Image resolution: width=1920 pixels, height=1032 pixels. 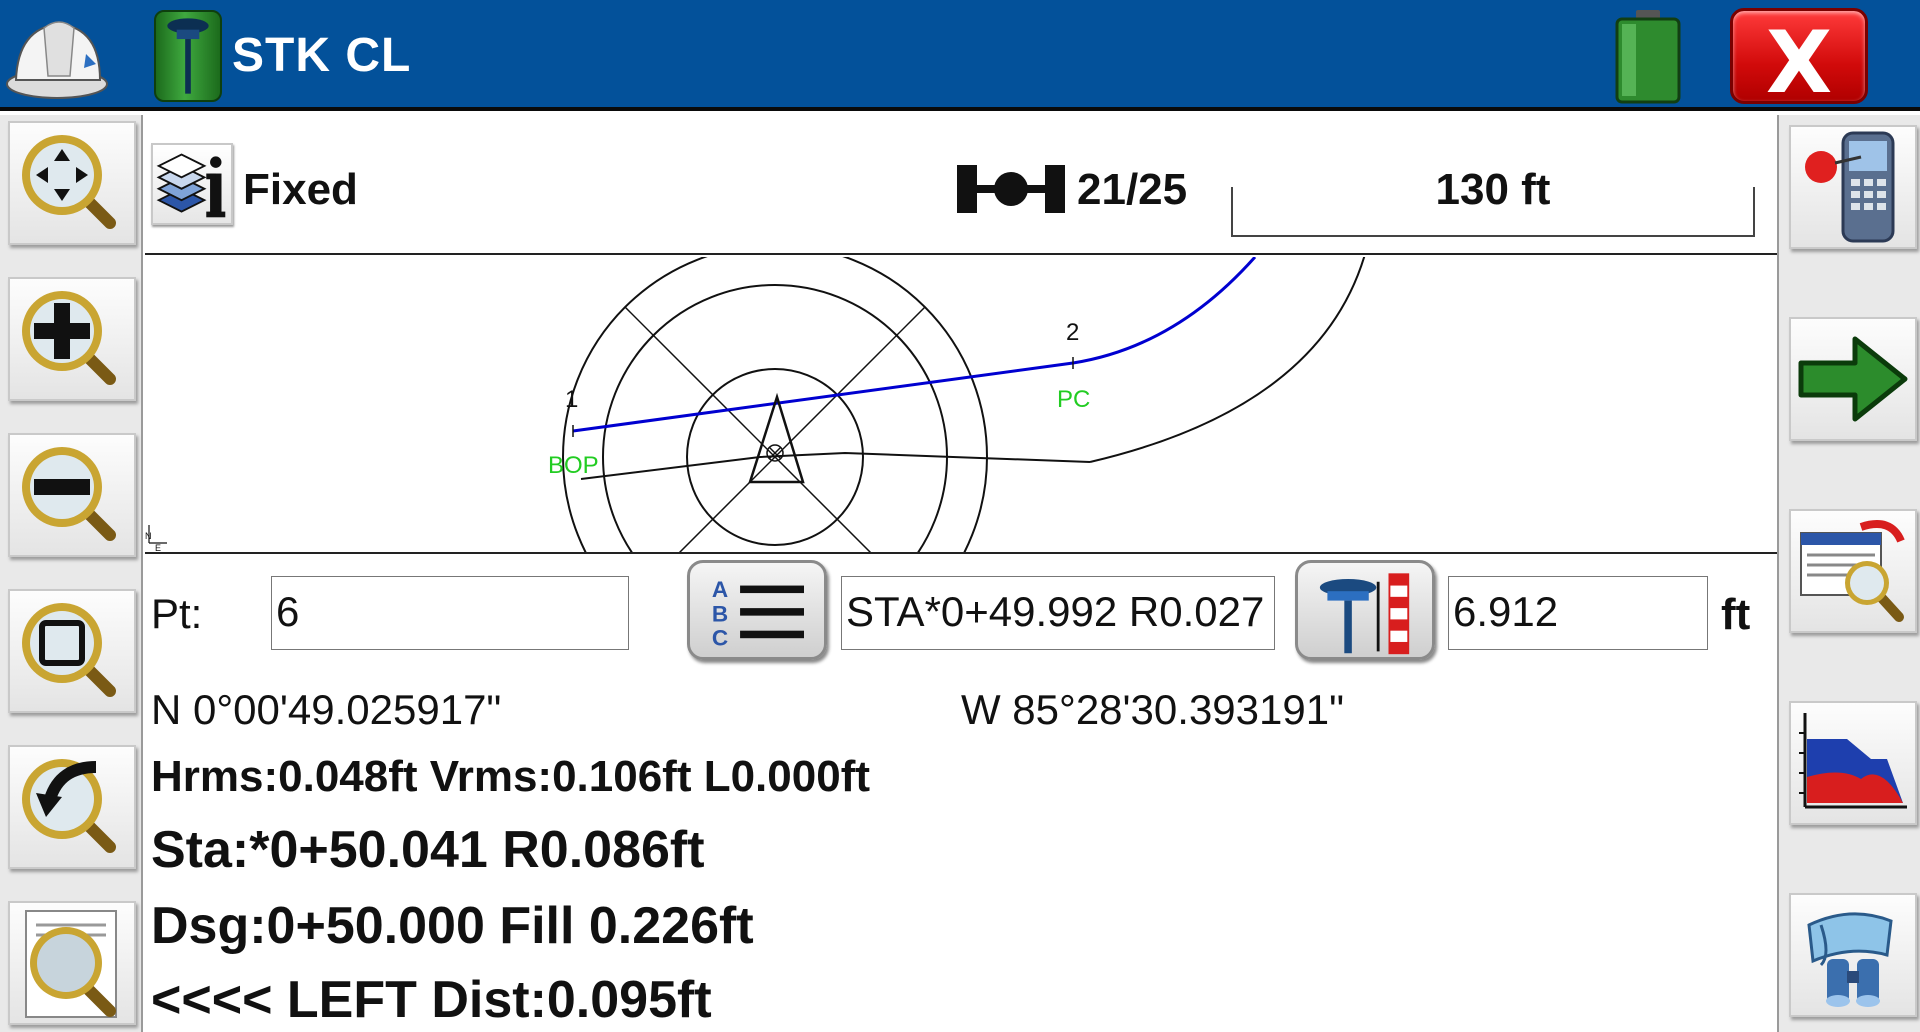 I want to click on point-label: Pt:, so click(x=177, y=613).